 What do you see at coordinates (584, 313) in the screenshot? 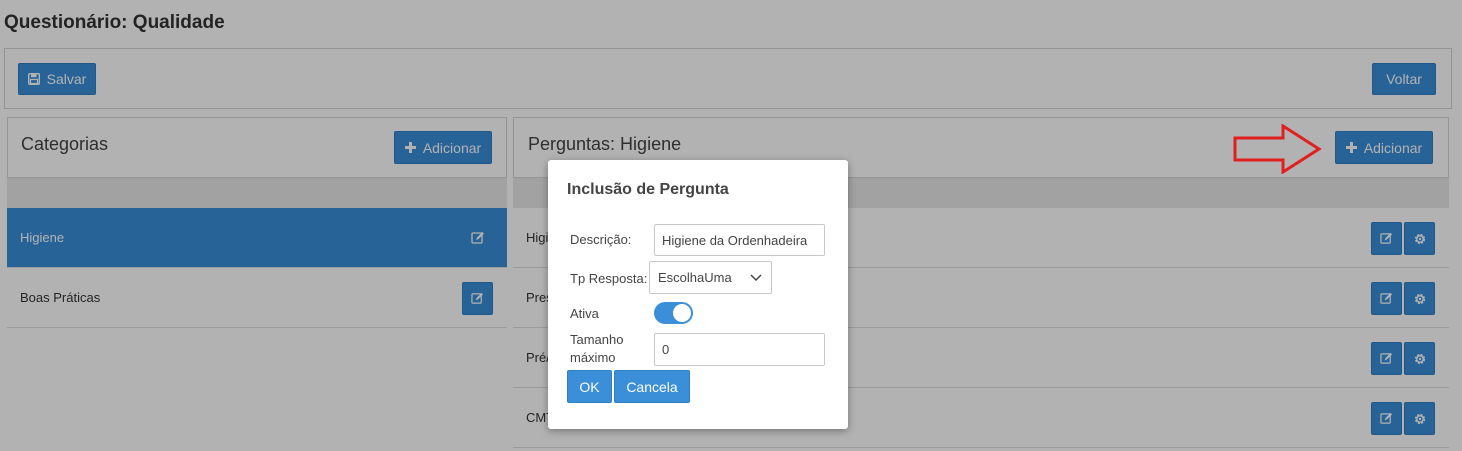
I see `ativa-label: Ativa` at bounding box center [584, 313].